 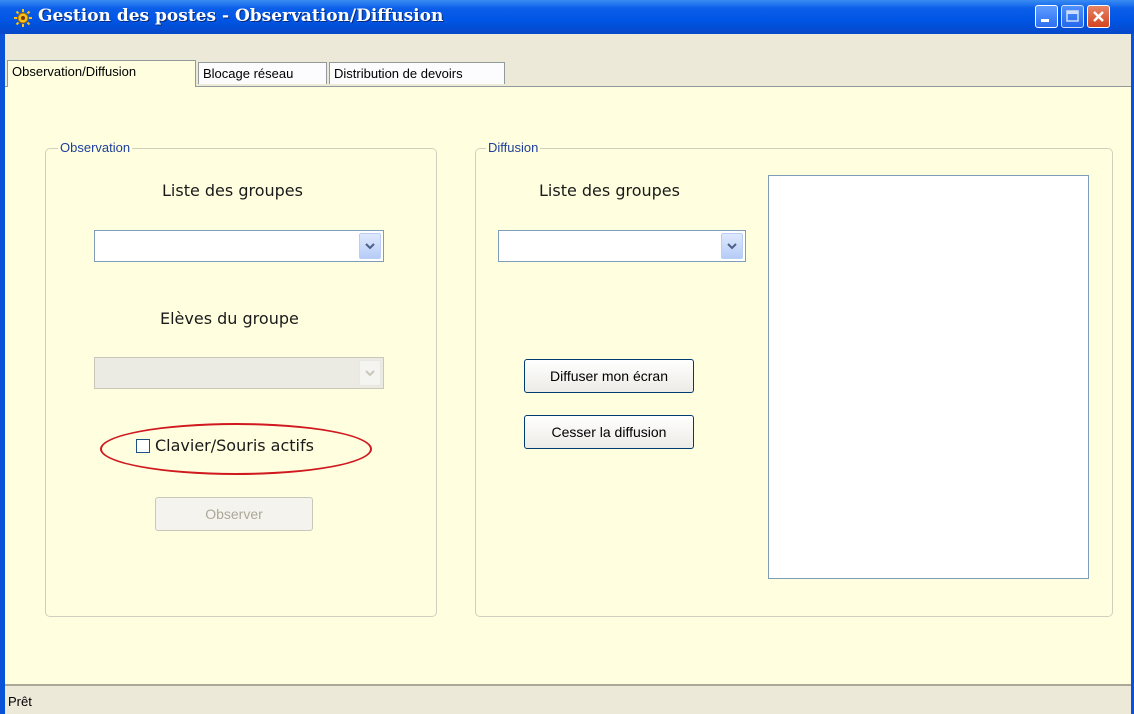 I want to click on keyboard-mouse-checkbox, so click(x=143, y=446).